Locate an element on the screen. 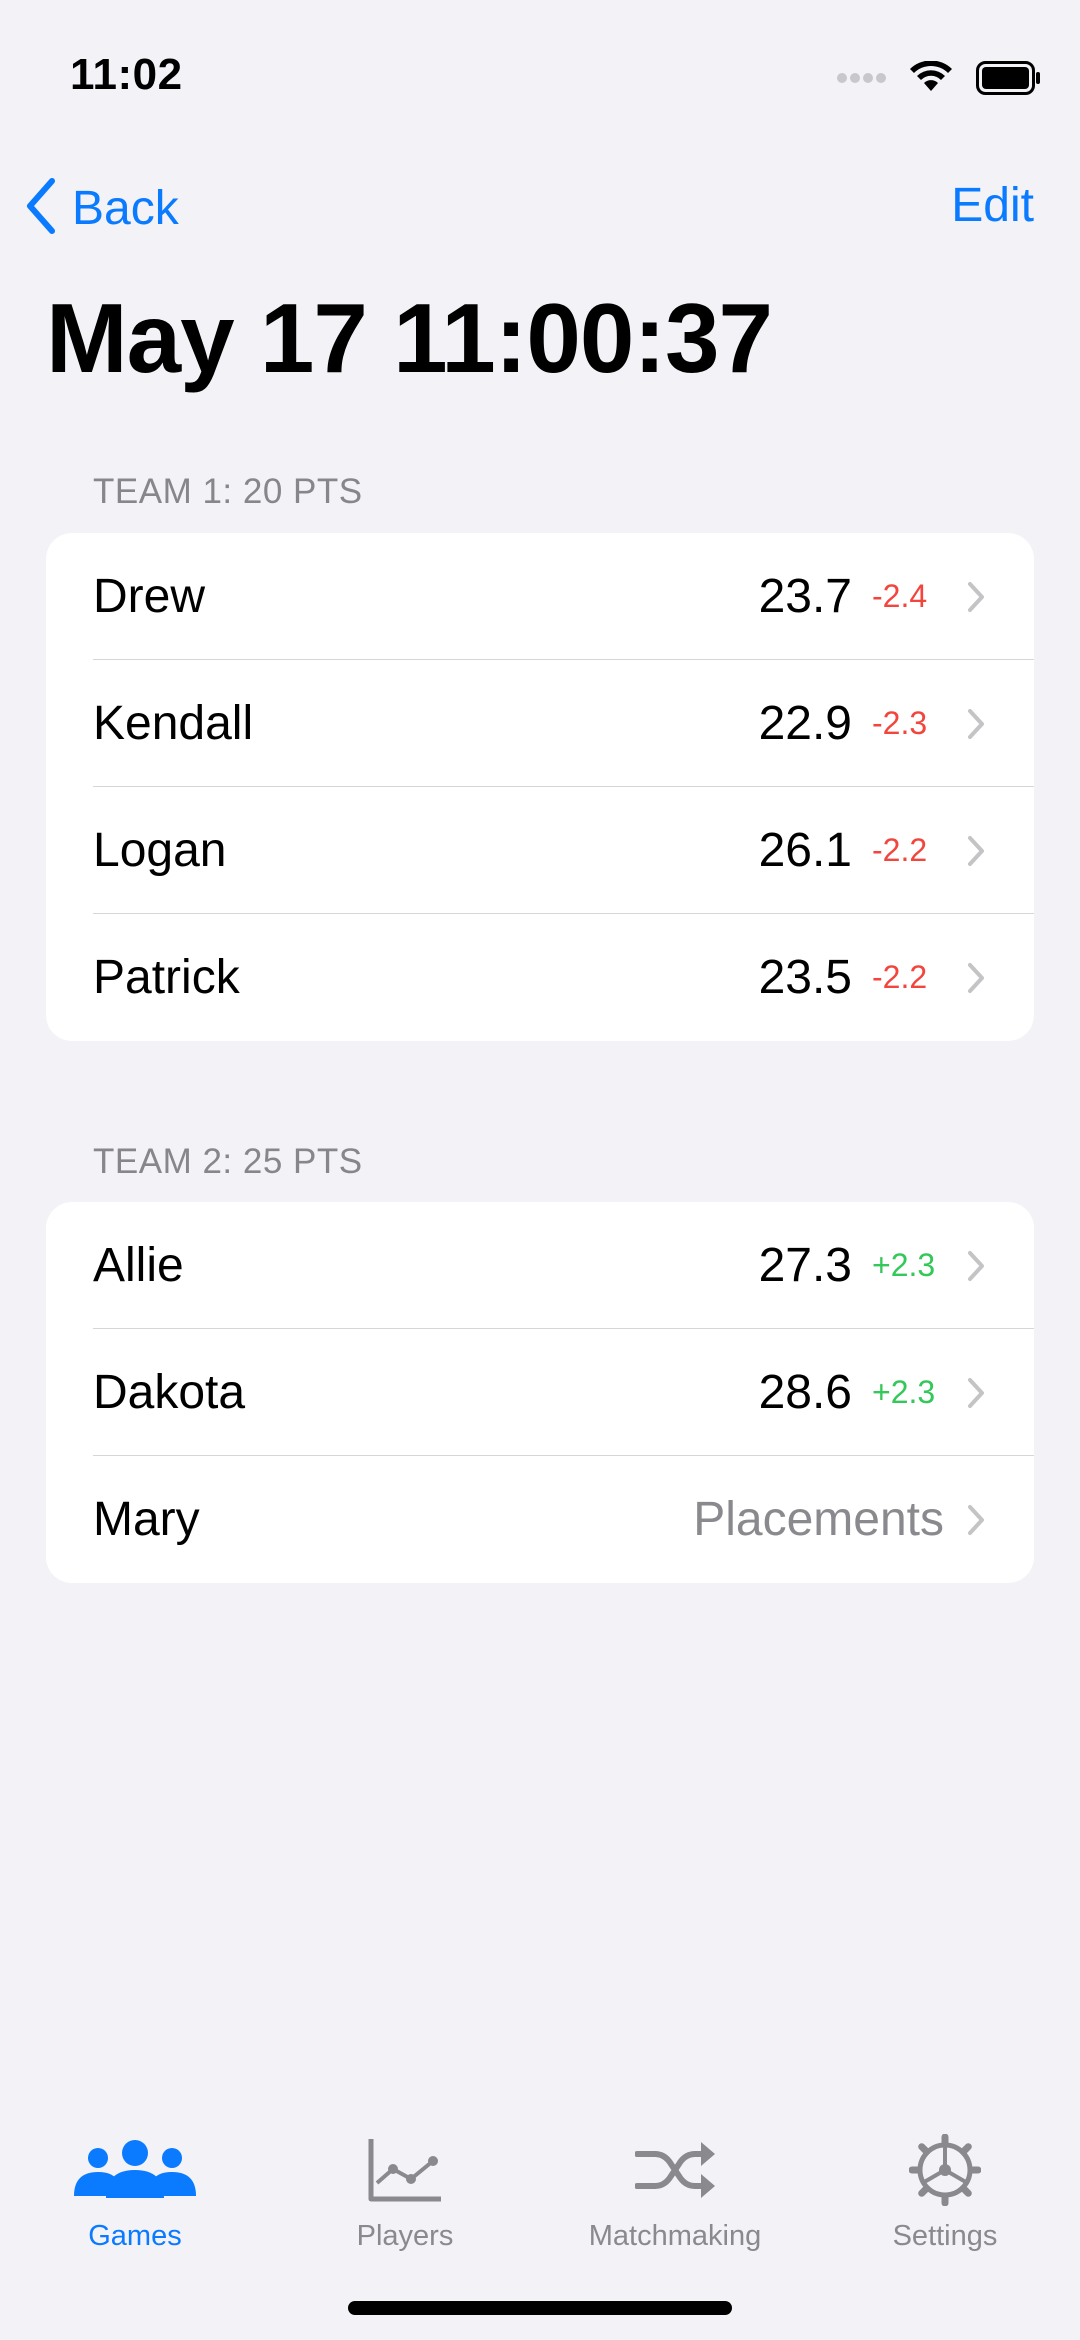 Image resolution: width=1080 pixels, height=2340 pixels. player-name: Patrick is located at coordinates (166, 977).